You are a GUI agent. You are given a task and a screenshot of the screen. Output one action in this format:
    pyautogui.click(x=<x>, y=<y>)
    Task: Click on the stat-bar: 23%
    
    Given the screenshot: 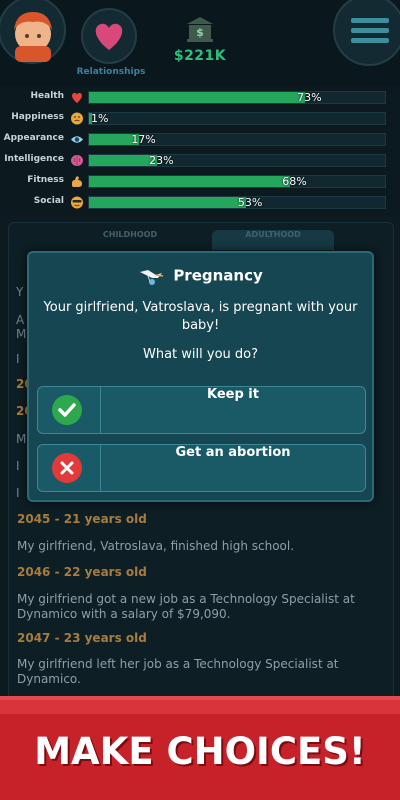 What is the action you would take?
    pyautogui.click(x=237, y=160)
    